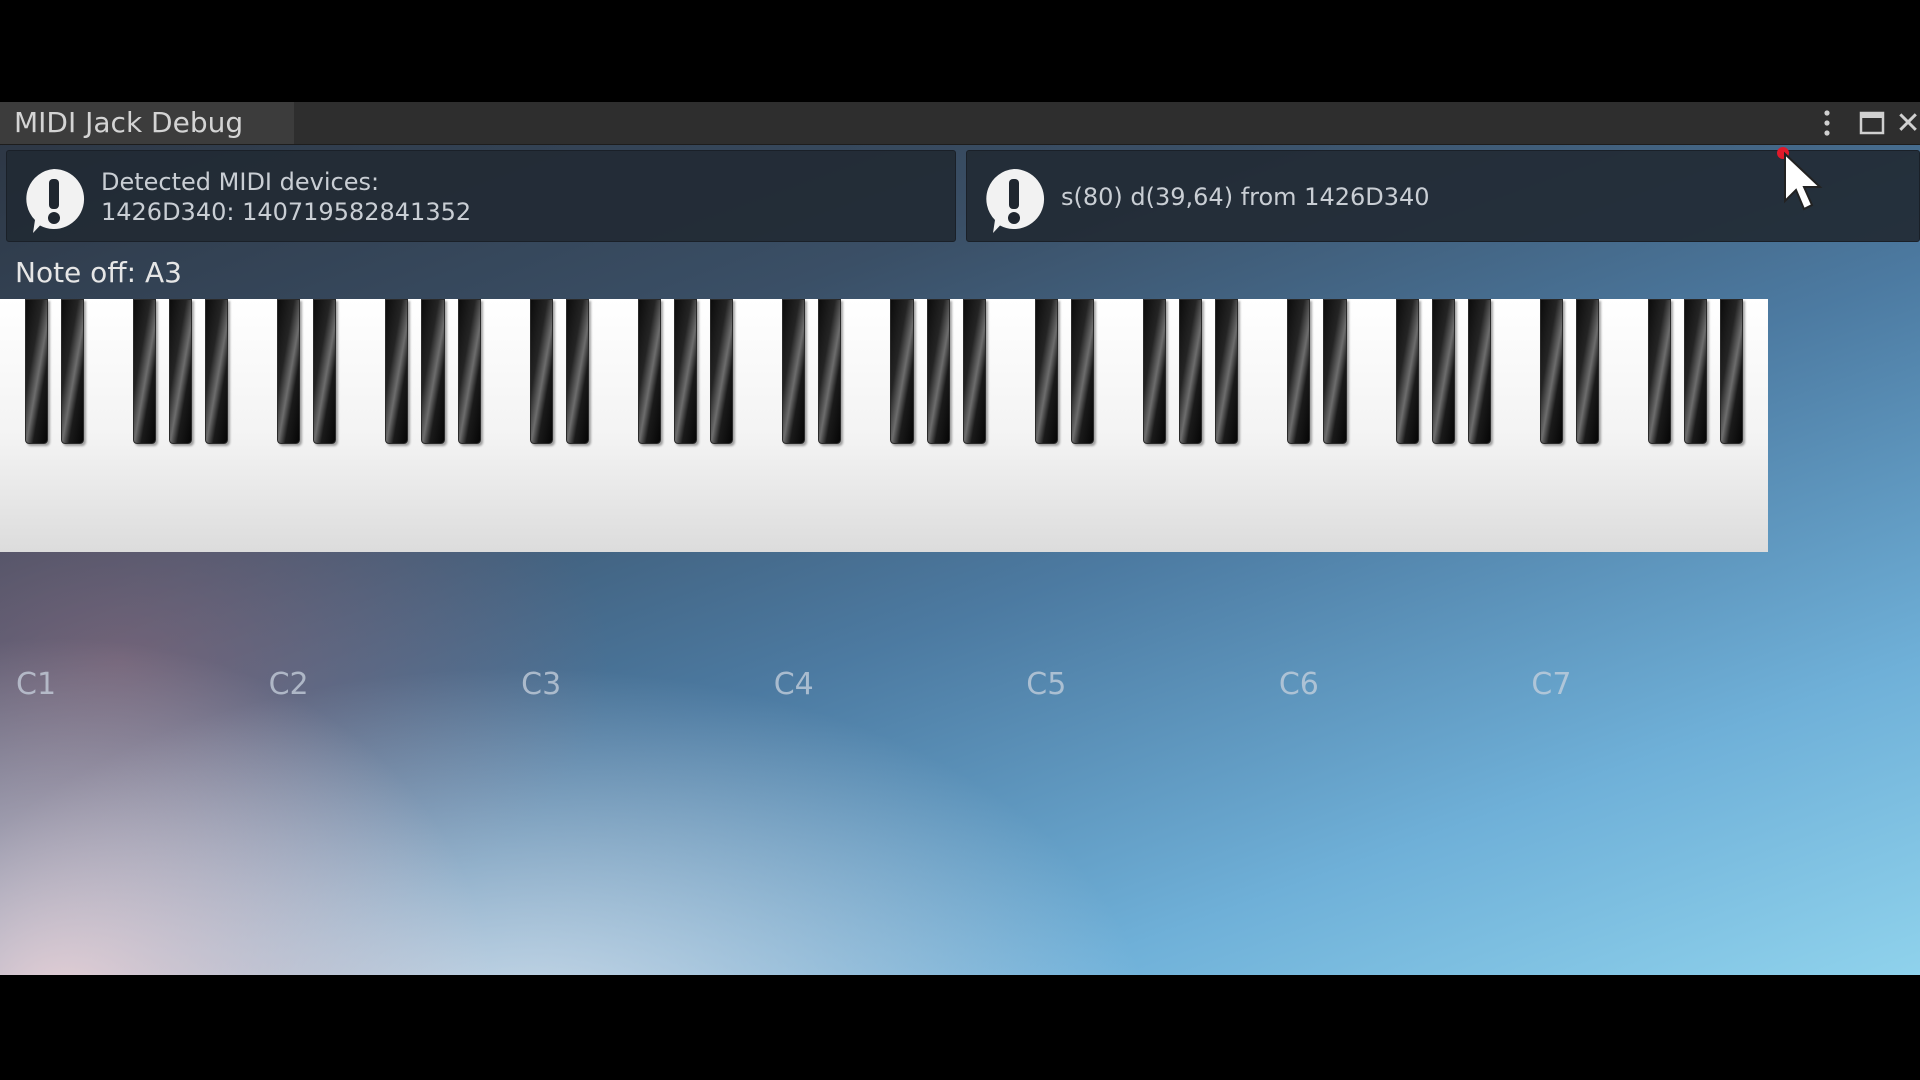 This screenshot has height=1080, width=1920. Describe the element at coordinates (793, 684) in the screenshot. I see `octave-label: C4` at that location.